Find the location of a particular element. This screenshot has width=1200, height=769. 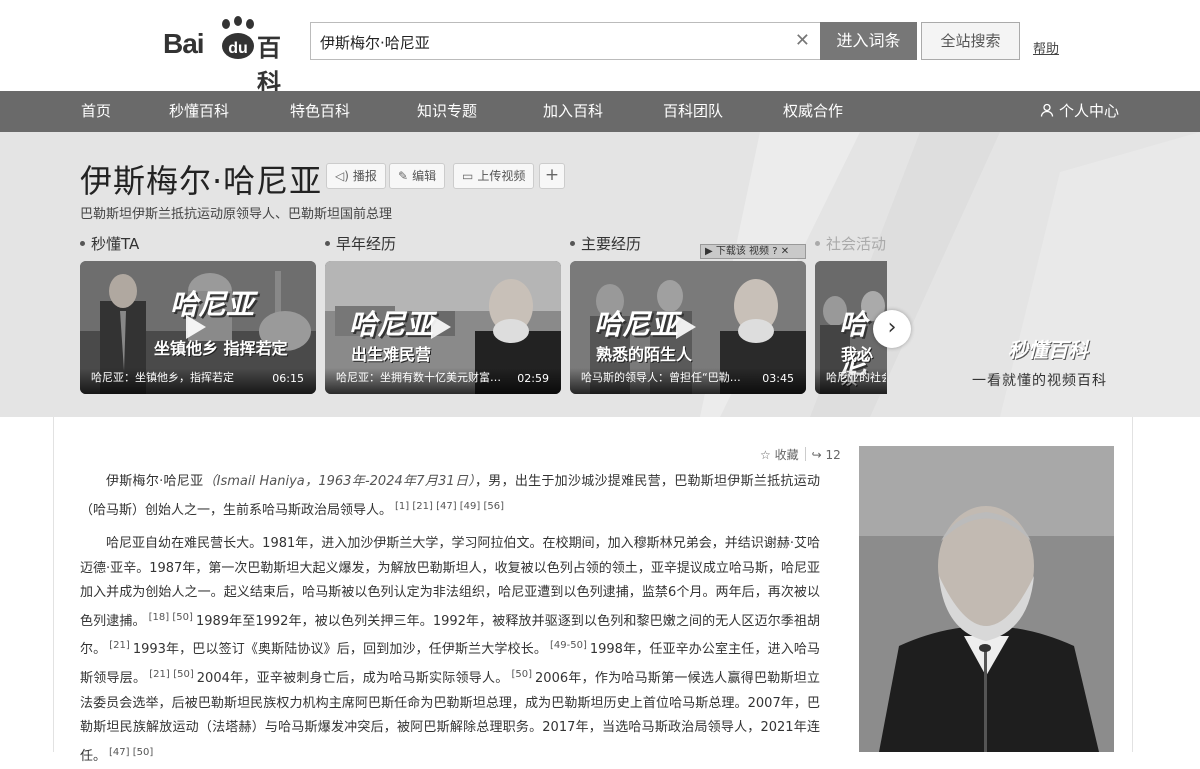

nav-item-join: 加入百科 is located at coordinates (573, 111).